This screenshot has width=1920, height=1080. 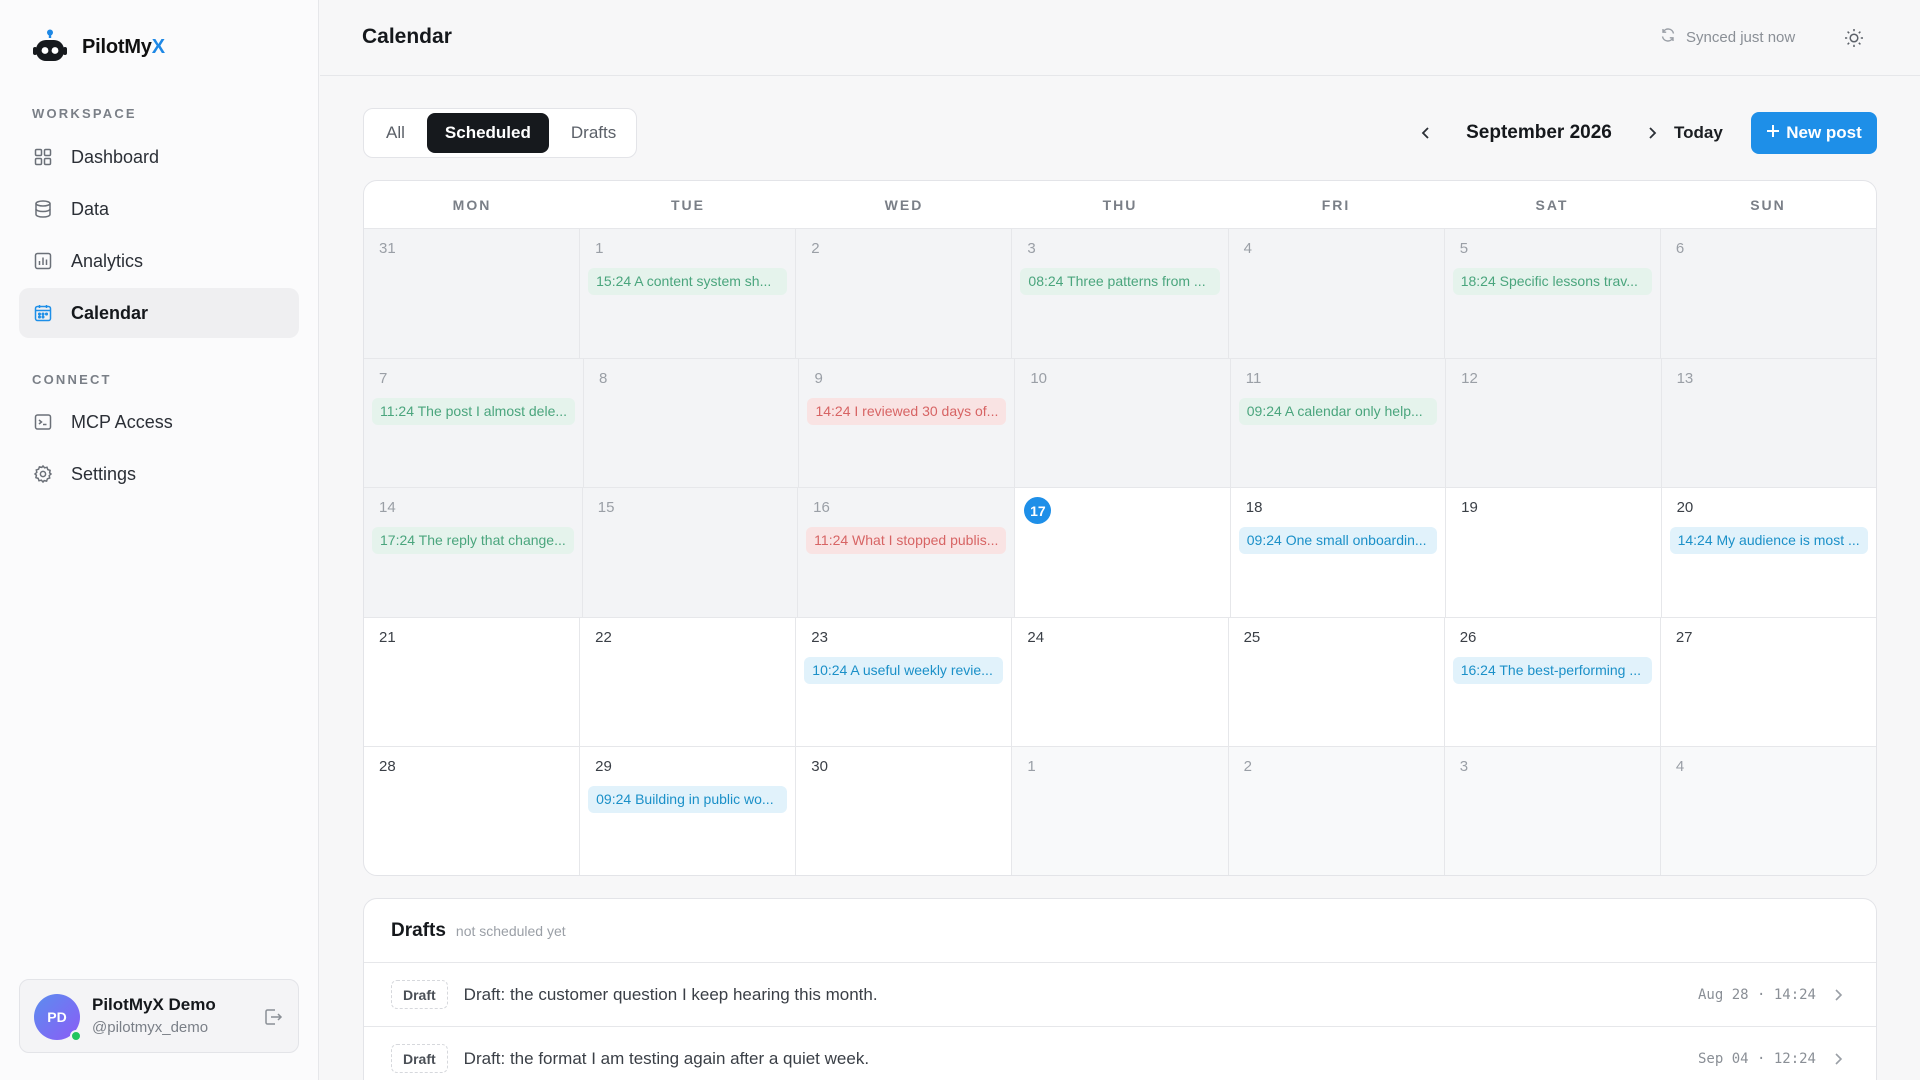 I want to click on calendar-day-cell: 17, so click(x=1123, y=552).